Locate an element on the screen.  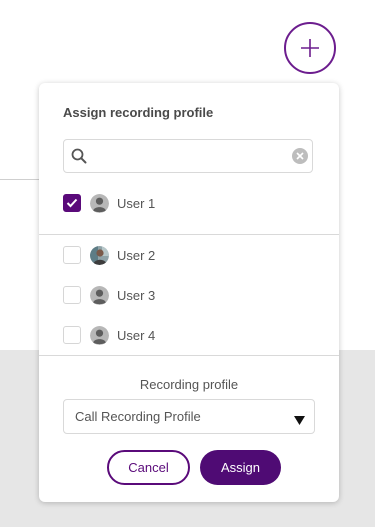
user-name: User 4 is located at coordinates (136, 335).